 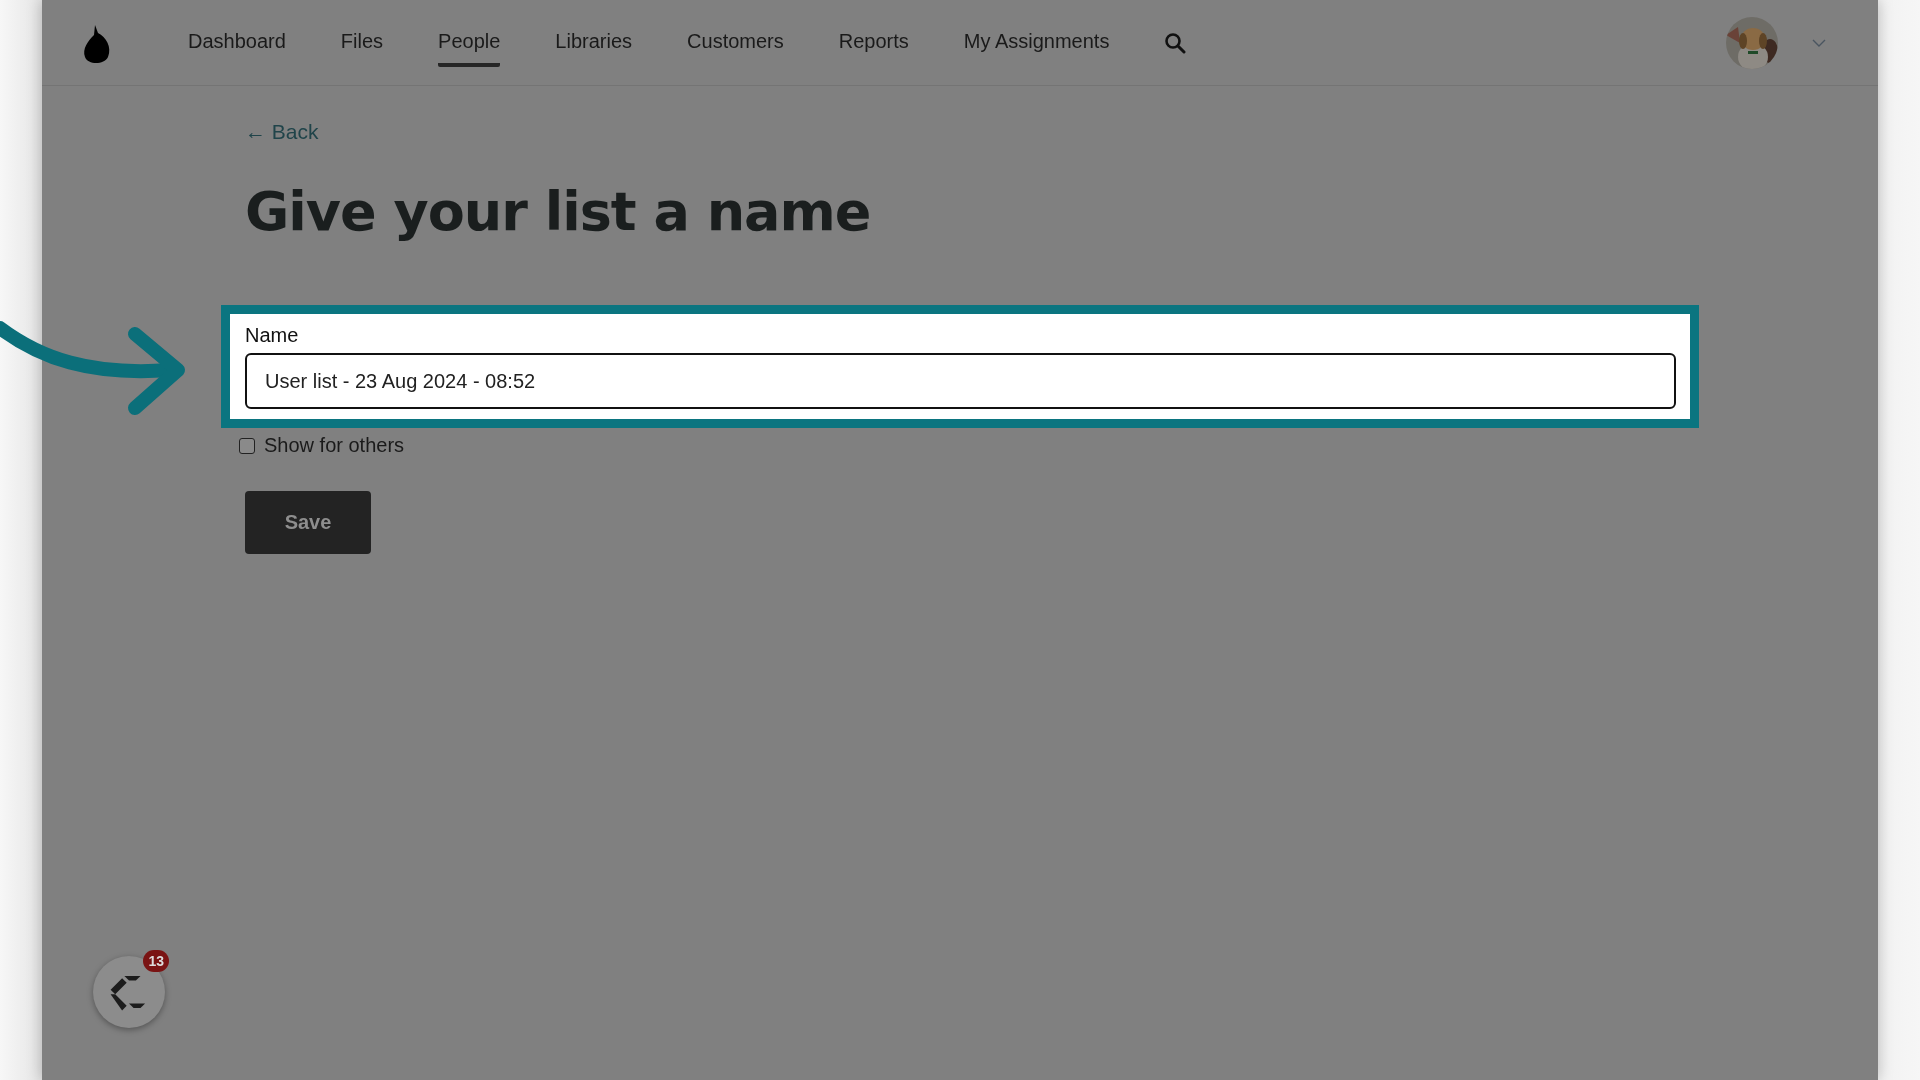 What do you see at coordinates (282, 132) in the screenshot?
I see `back-link: ← Back` at bounding box center [282, 132].